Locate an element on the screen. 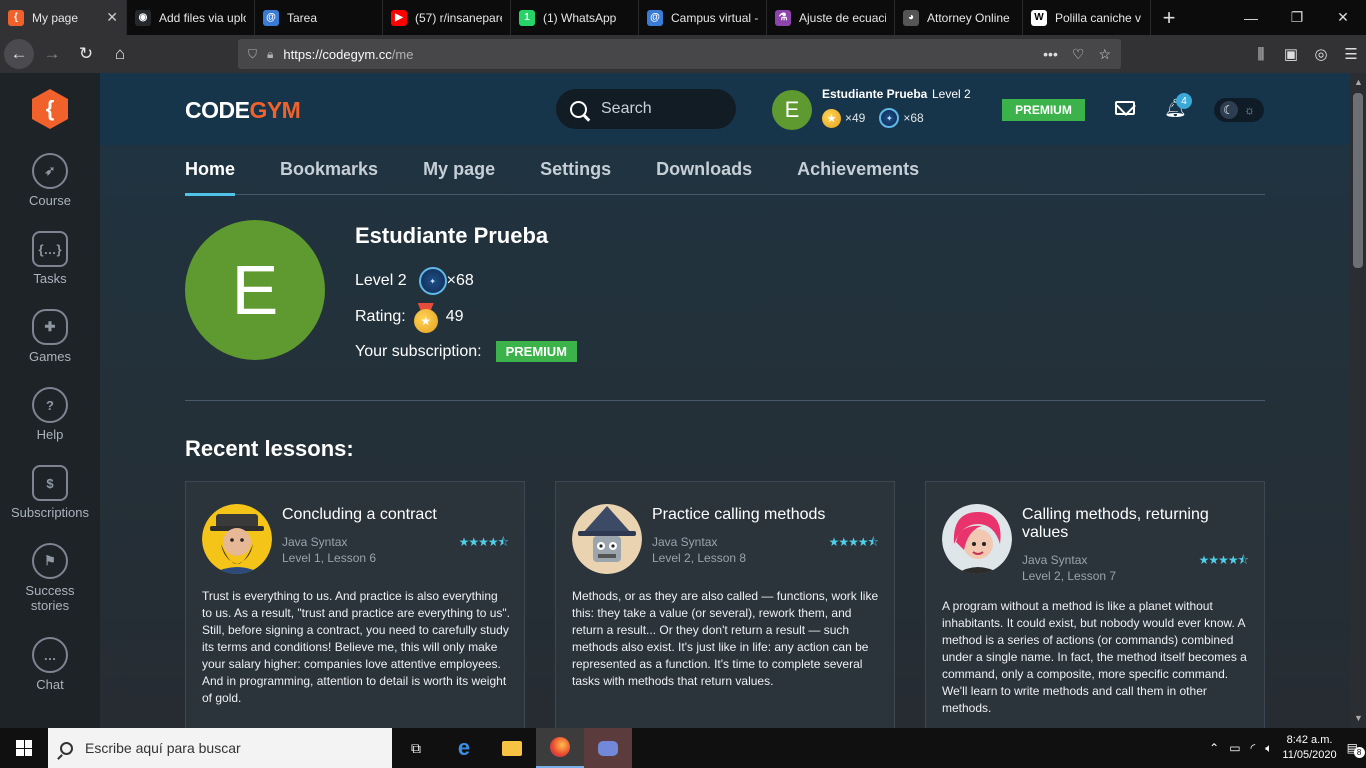  firefox-icon is located at coordinates (560, 748).